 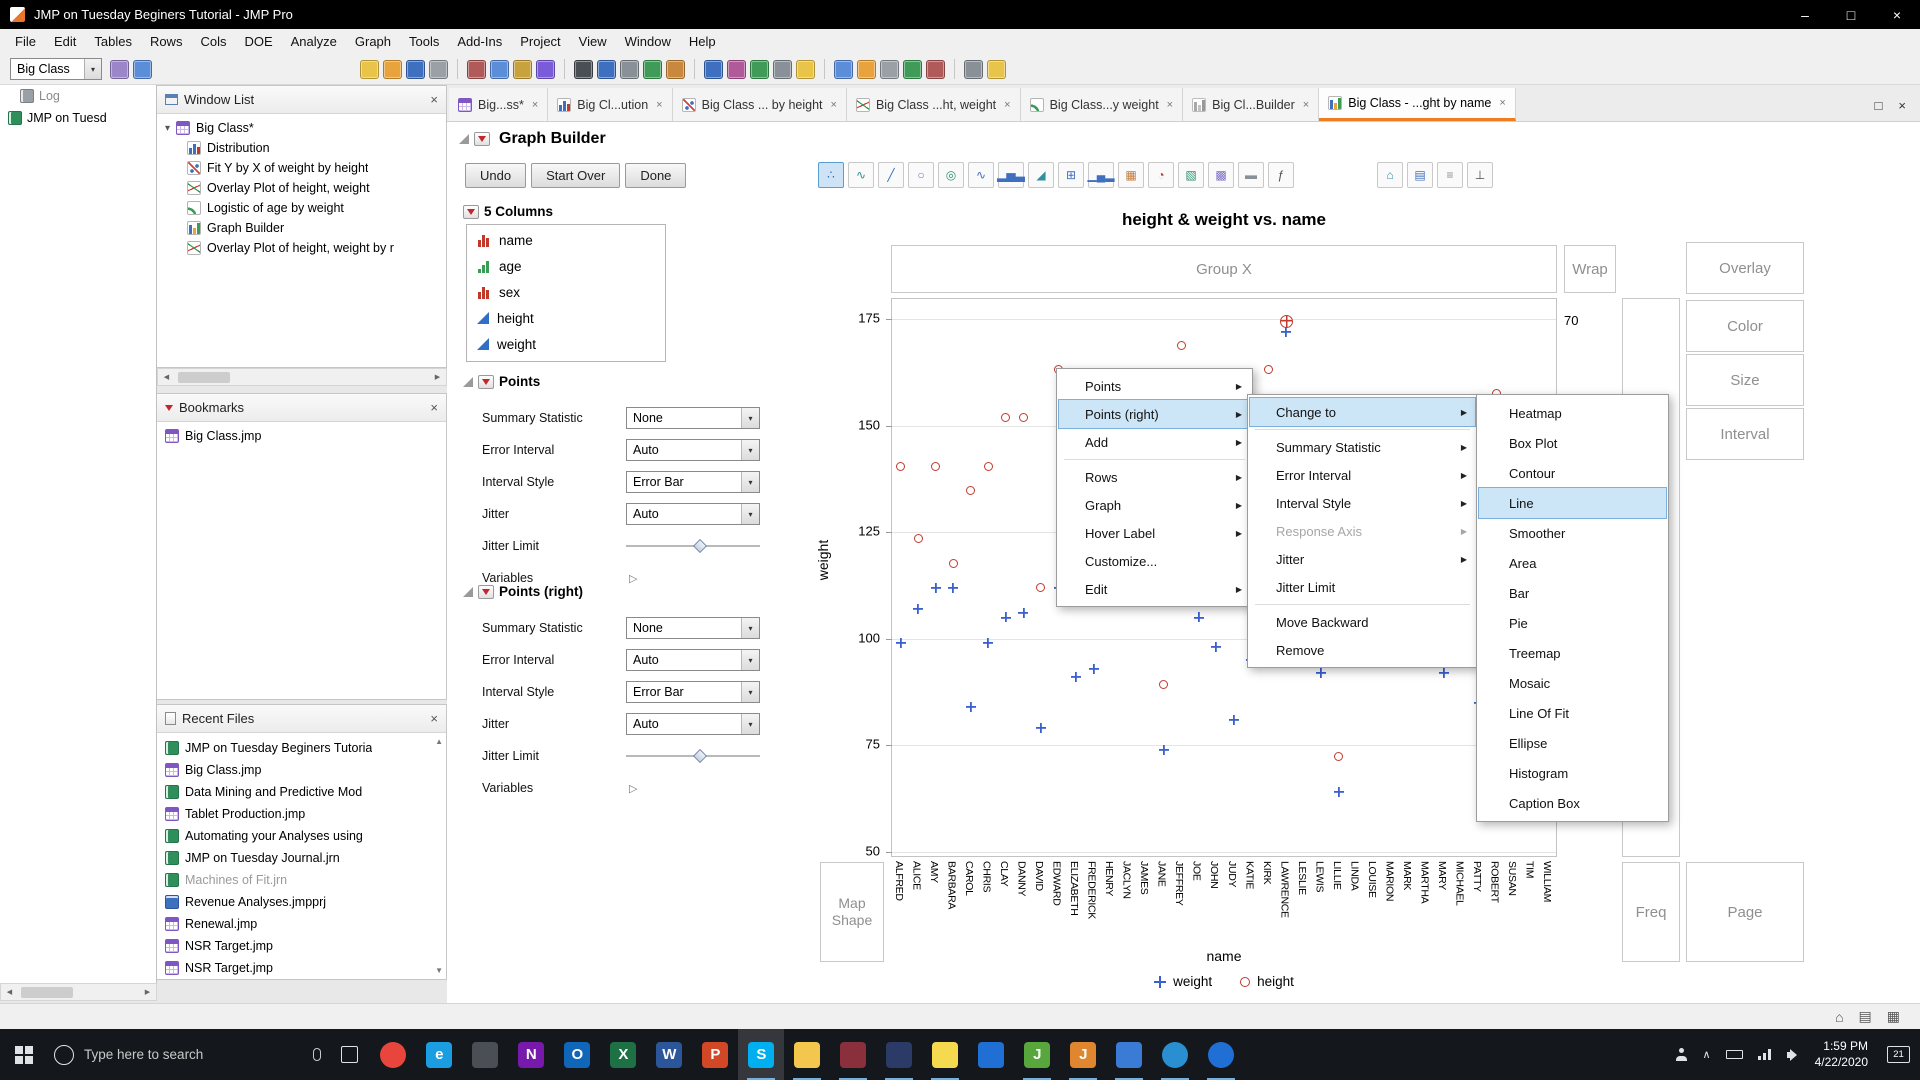 What do you see at coordinates (167, 128) in the screenshot?
I see `collapse-caret-icon: ▾` at bounding box center [167, 128].